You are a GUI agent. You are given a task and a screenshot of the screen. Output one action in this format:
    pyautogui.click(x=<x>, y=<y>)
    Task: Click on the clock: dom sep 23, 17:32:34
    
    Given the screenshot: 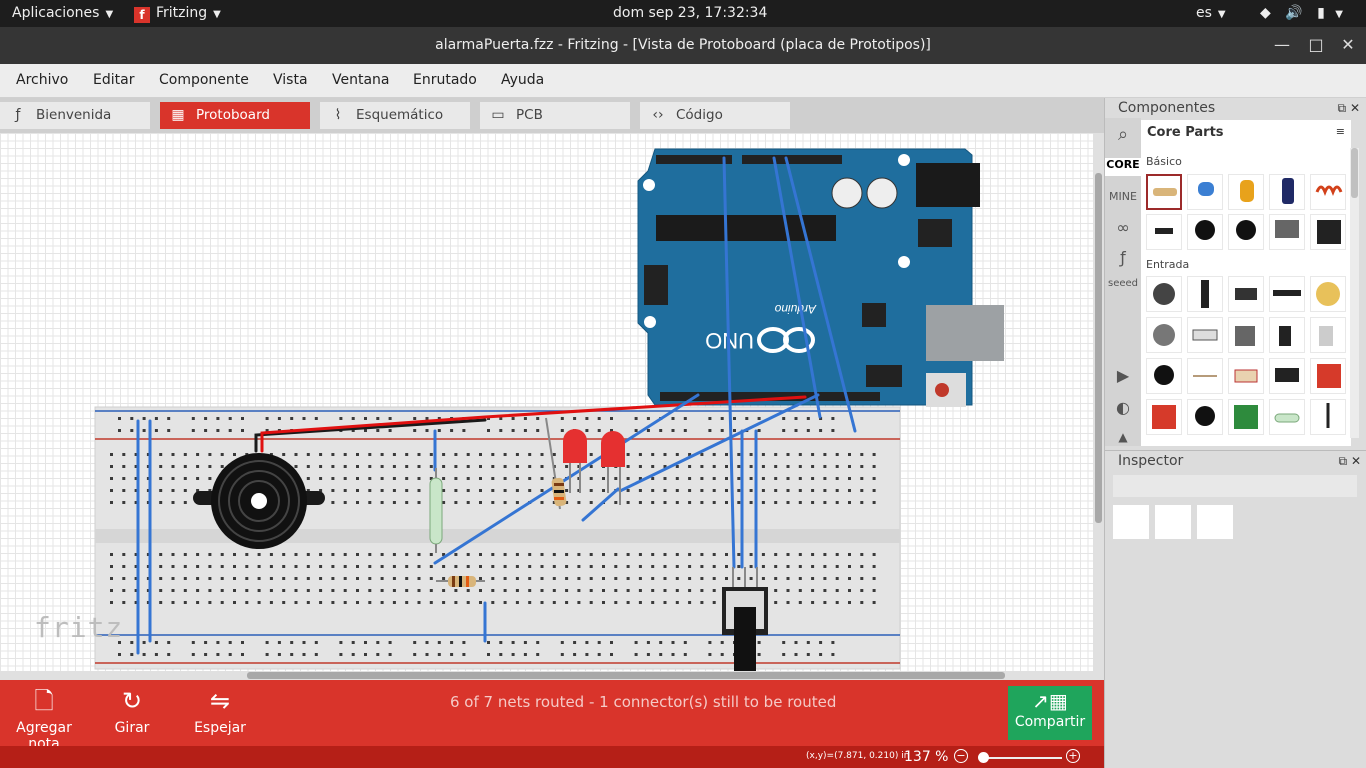 What is the action you would take?
    pyautogui.click(x=690, y=13)
    